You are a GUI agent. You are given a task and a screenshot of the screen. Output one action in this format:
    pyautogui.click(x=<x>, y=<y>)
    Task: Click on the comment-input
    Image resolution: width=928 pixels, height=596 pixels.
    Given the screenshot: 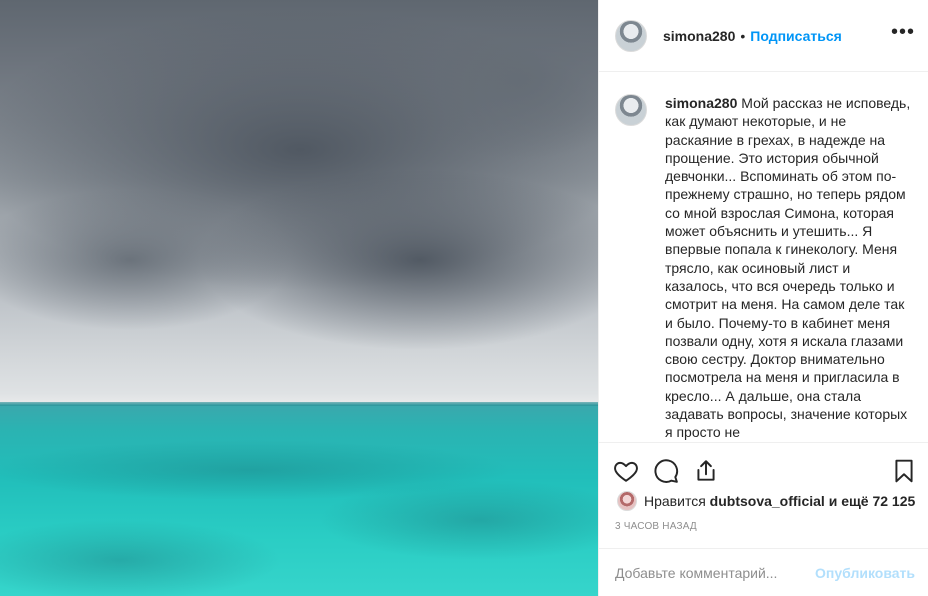 What is the action you would take?
    pyautogui.click(x=715, y=572)
    